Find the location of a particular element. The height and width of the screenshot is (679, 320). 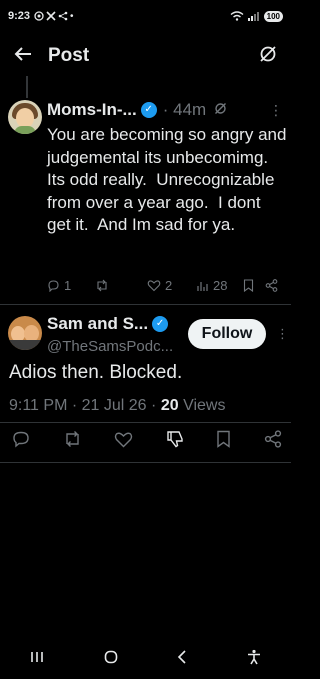

tweet-meta: 9:11 PM · 21 Jul 26 · 20 Views is located at coordinates (117, 405).